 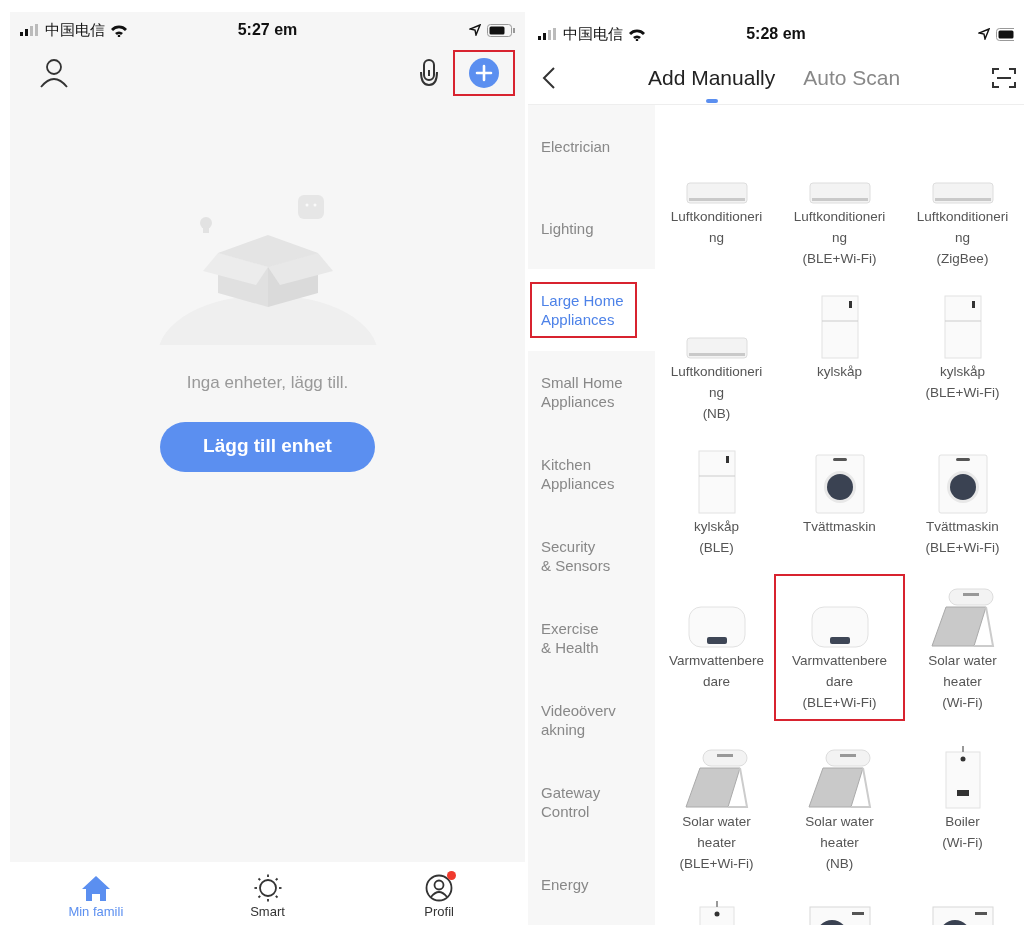 I want to click on device-item: Luftkonditioneri ng (ZigBee), so click(x=962, y=200).